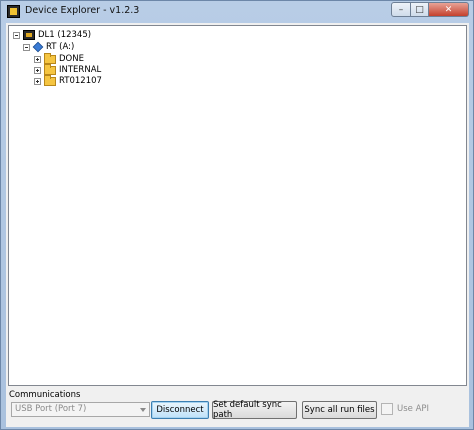 This screenshot has height=430, width=474. What do you see at coordinates (13, 11) in the screenshot?
I see `app-icon` at bounding box center [13, 11].